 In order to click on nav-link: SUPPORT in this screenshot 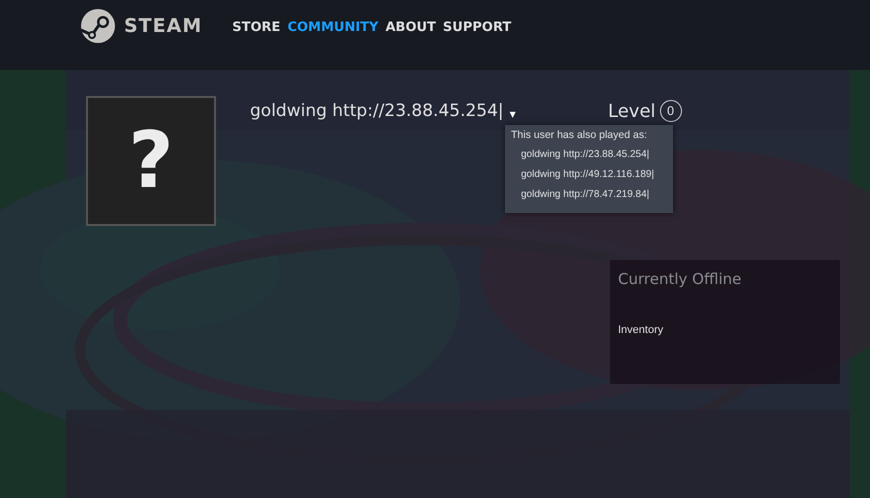, I will do `click(477, 27)`.